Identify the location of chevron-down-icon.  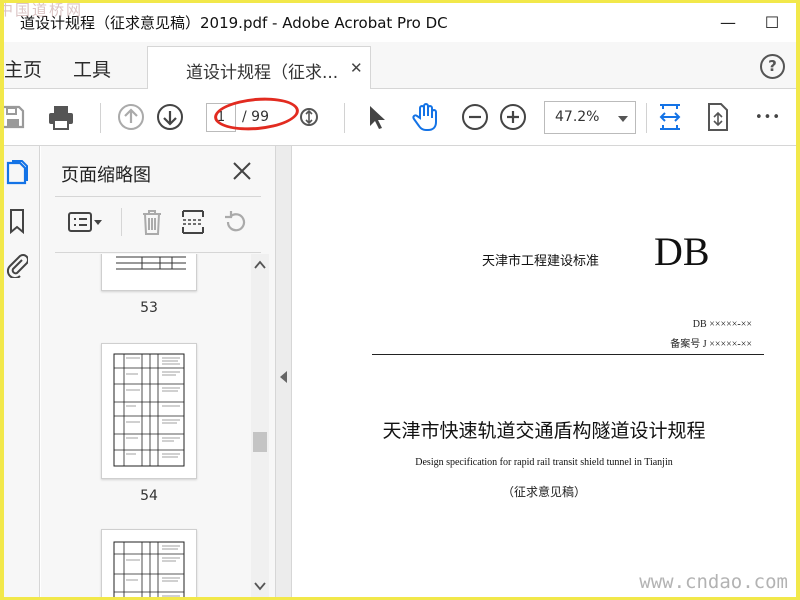
(623, 119).